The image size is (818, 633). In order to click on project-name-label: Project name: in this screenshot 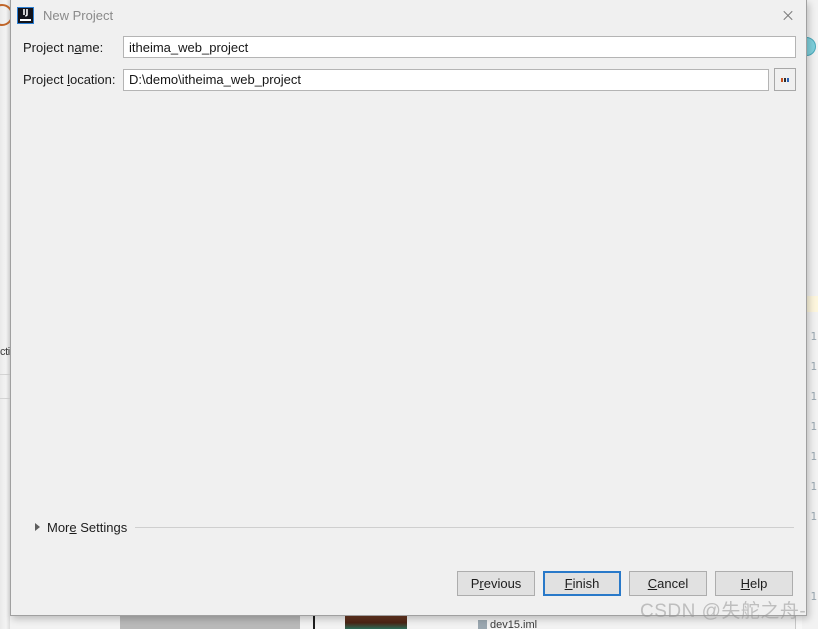, I will do `click(73, 47)`.